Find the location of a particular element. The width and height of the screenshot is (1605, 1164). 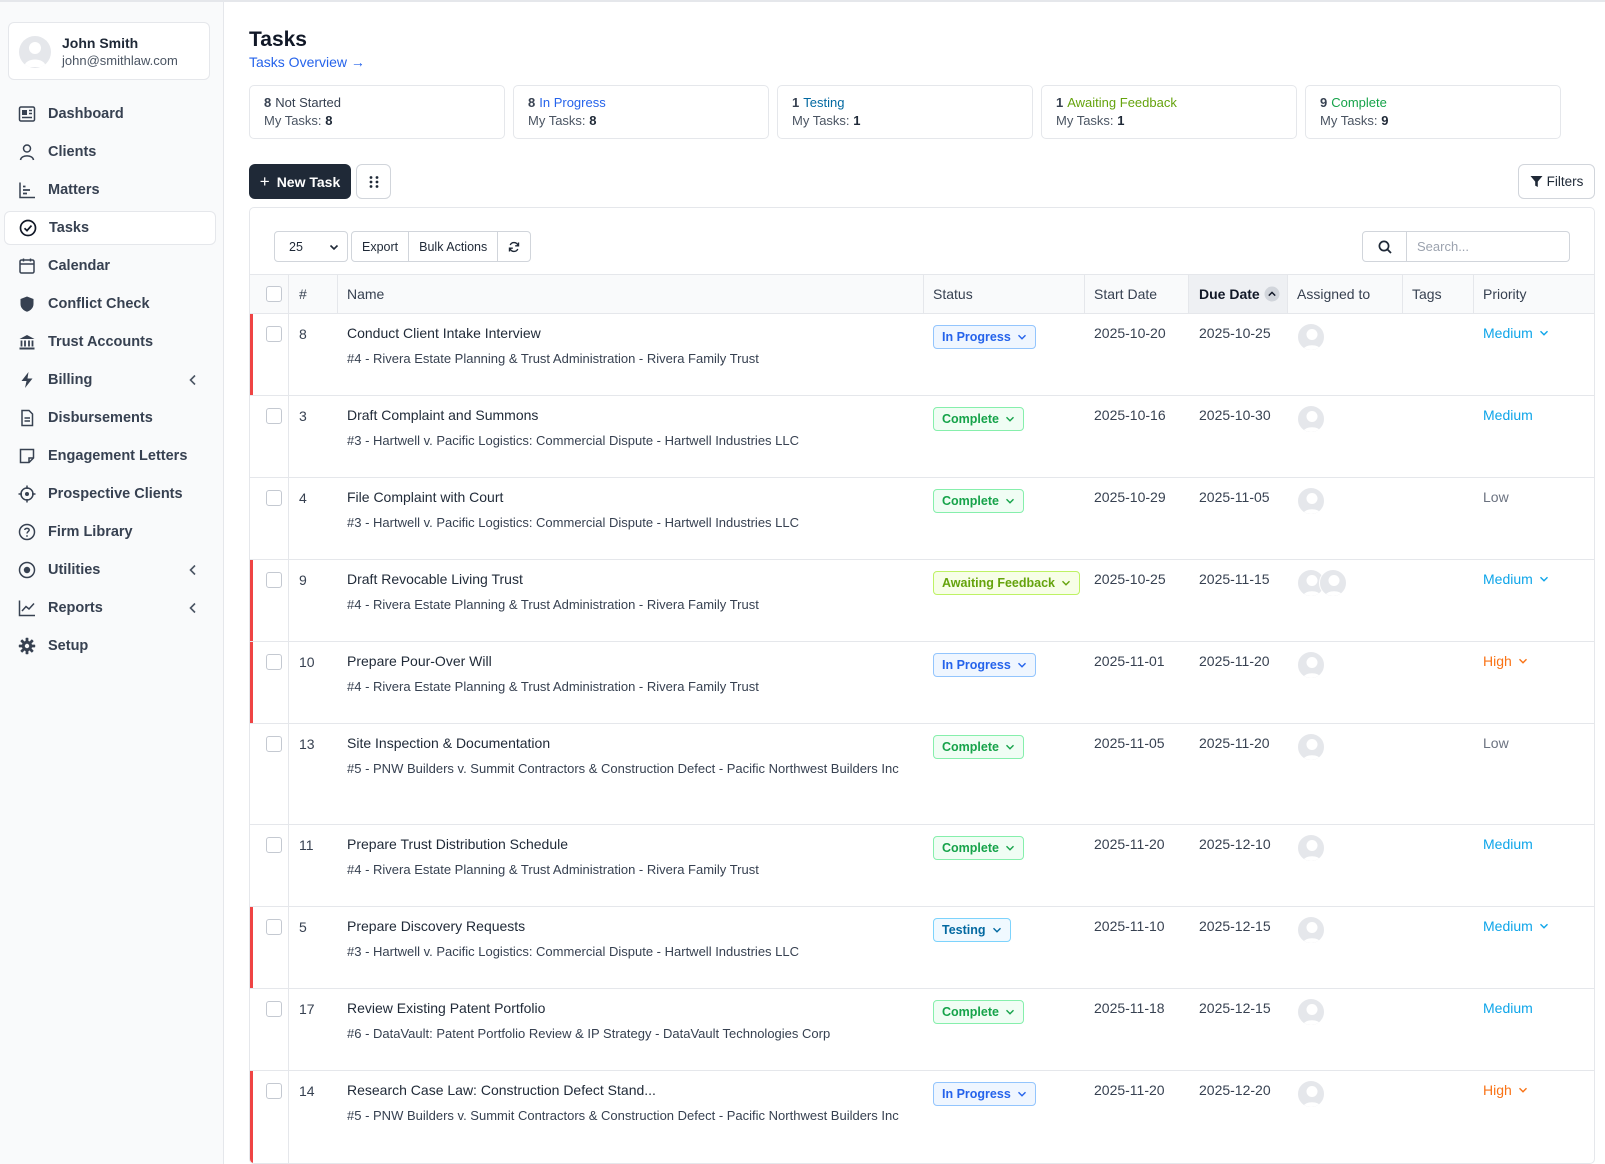

export-button: Export is located at coordinates (381, 246).